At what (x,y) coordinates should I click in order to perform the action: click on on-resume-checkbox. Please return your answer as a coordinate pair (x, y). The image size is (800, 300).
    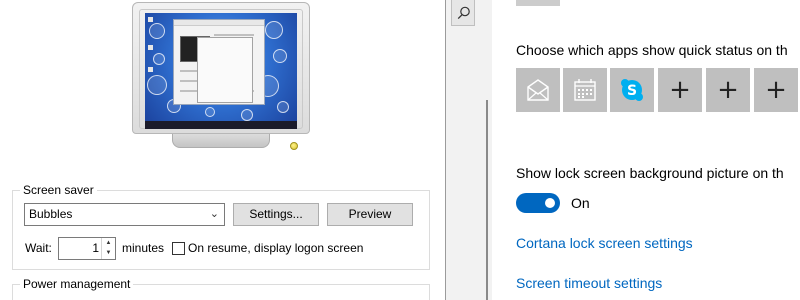
    Looking at the image, I should click on (178, 248).